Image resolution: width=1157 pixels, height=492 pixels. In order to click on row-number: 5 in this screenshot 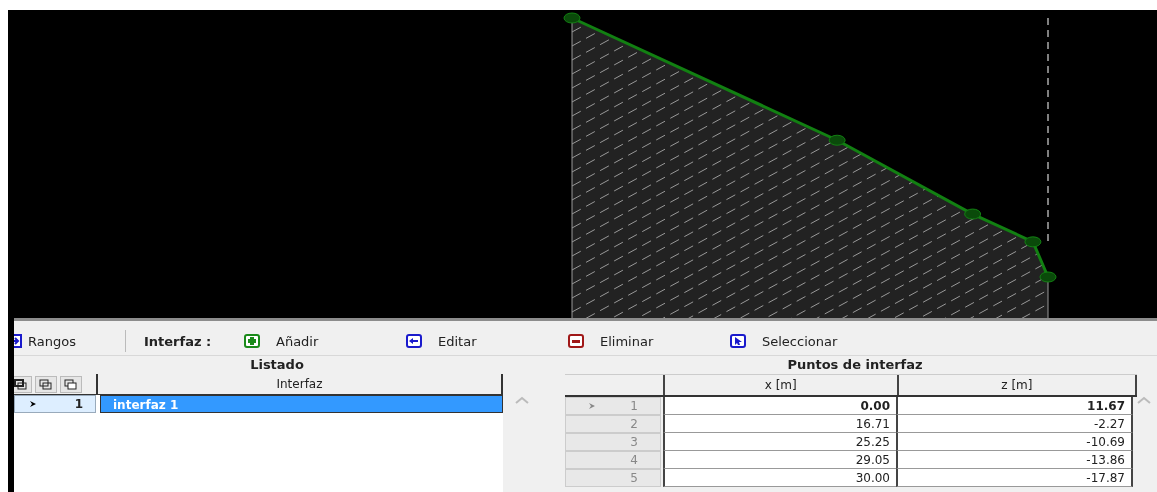, I will do `click(634, 478)`.